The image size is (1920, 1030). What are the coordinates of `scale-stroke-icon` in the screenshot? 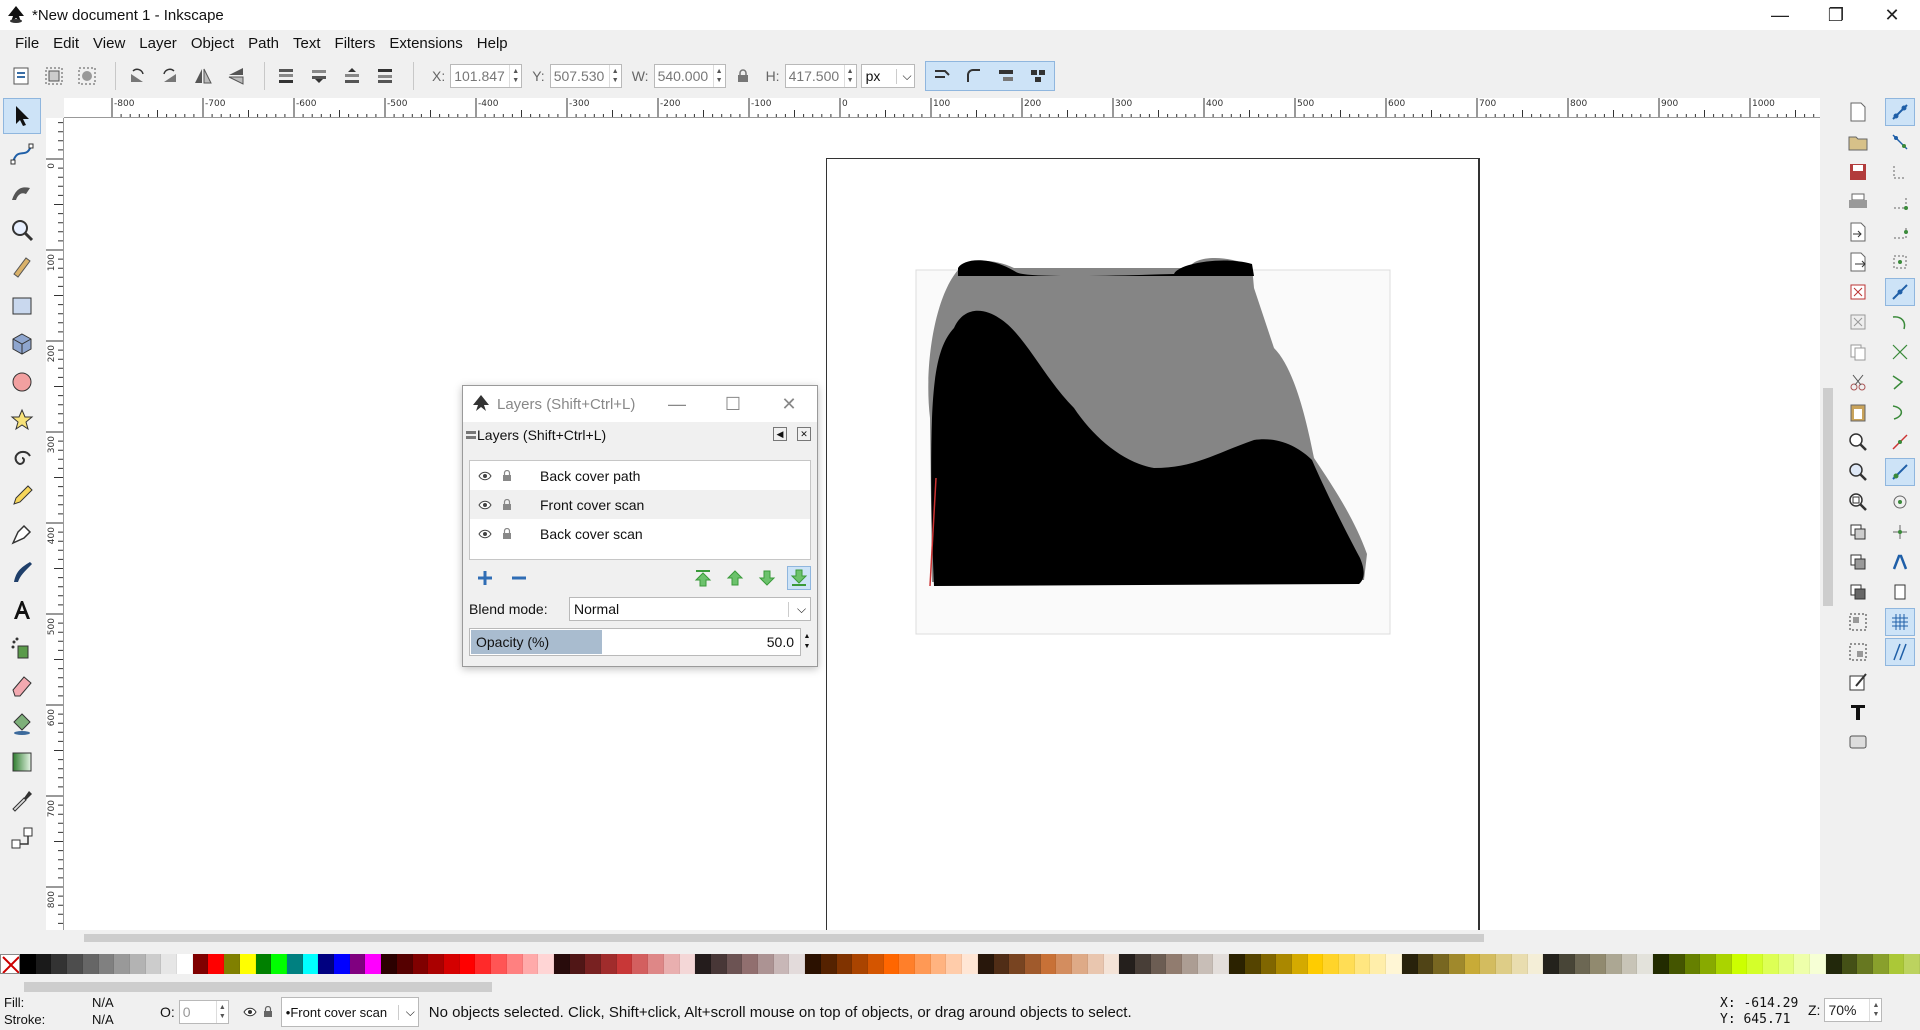 It's located at (942, 76).